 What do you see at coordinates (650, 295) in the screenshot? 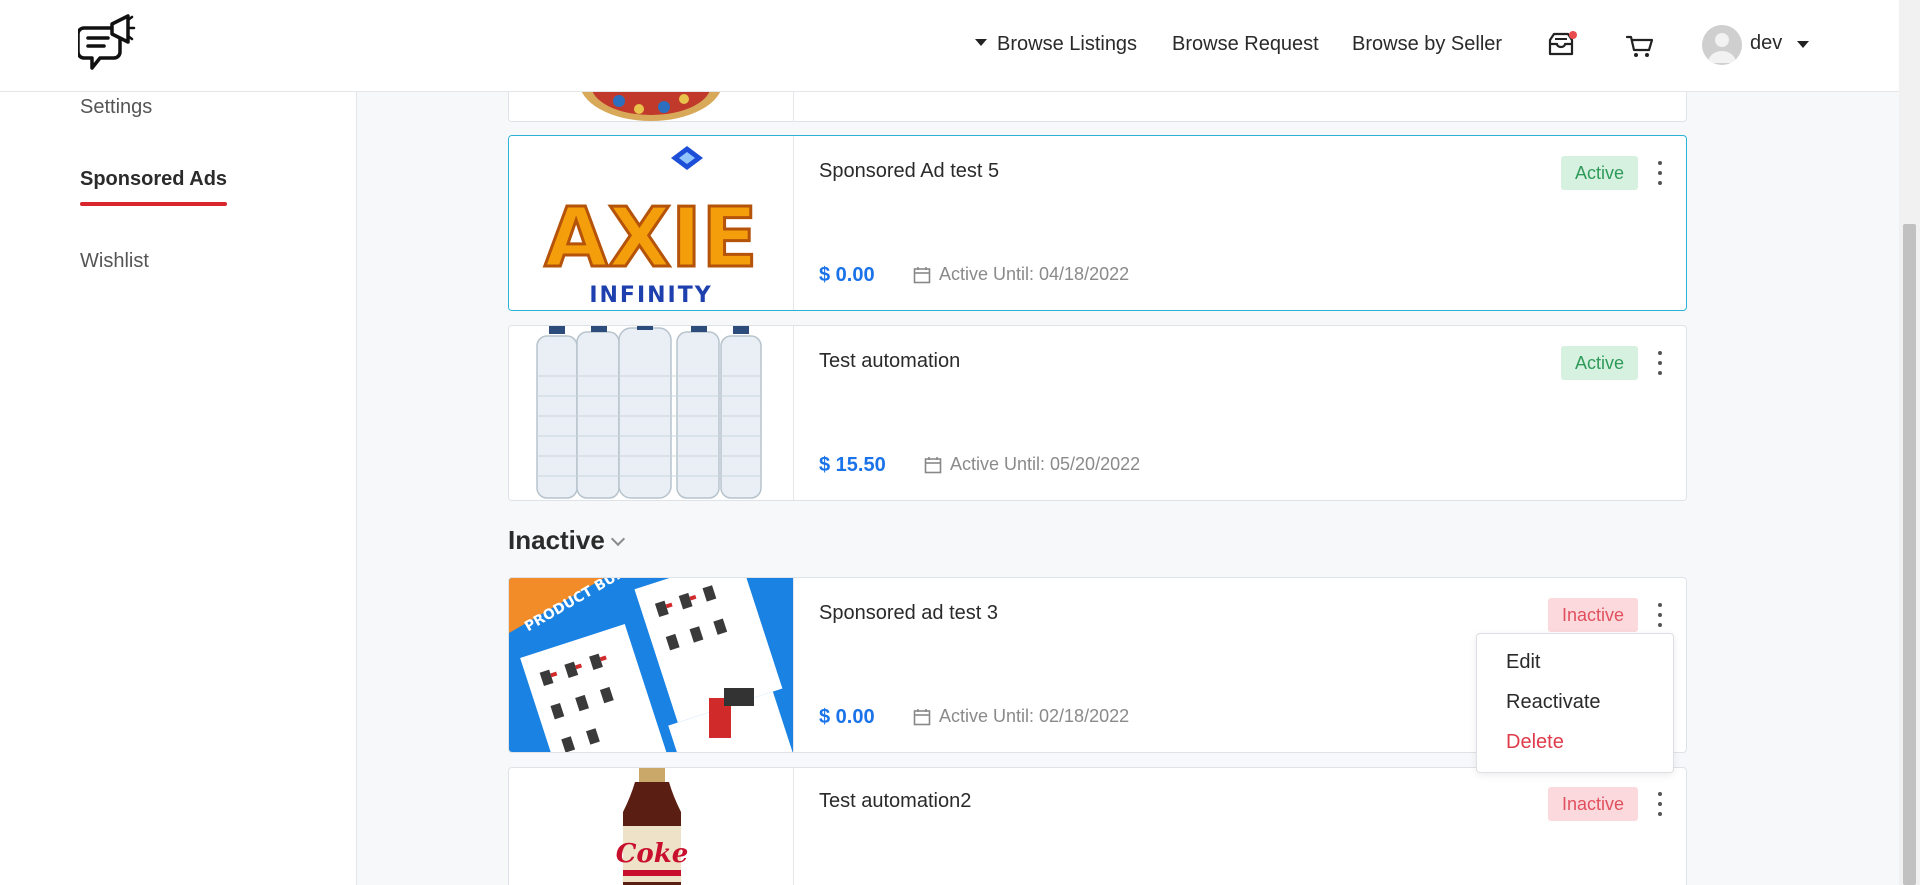
I see `svg-text: INFINITY` at bounding box center [650, 295].